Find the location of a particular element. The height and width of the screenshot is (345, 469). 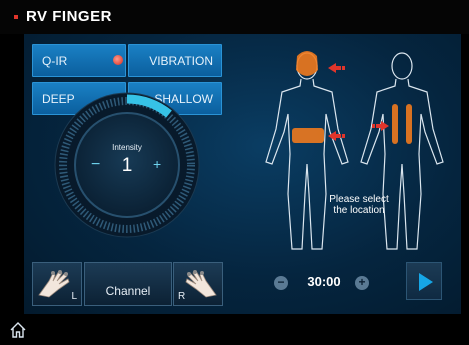

front-body-figure is located at coordinates (307, 151).